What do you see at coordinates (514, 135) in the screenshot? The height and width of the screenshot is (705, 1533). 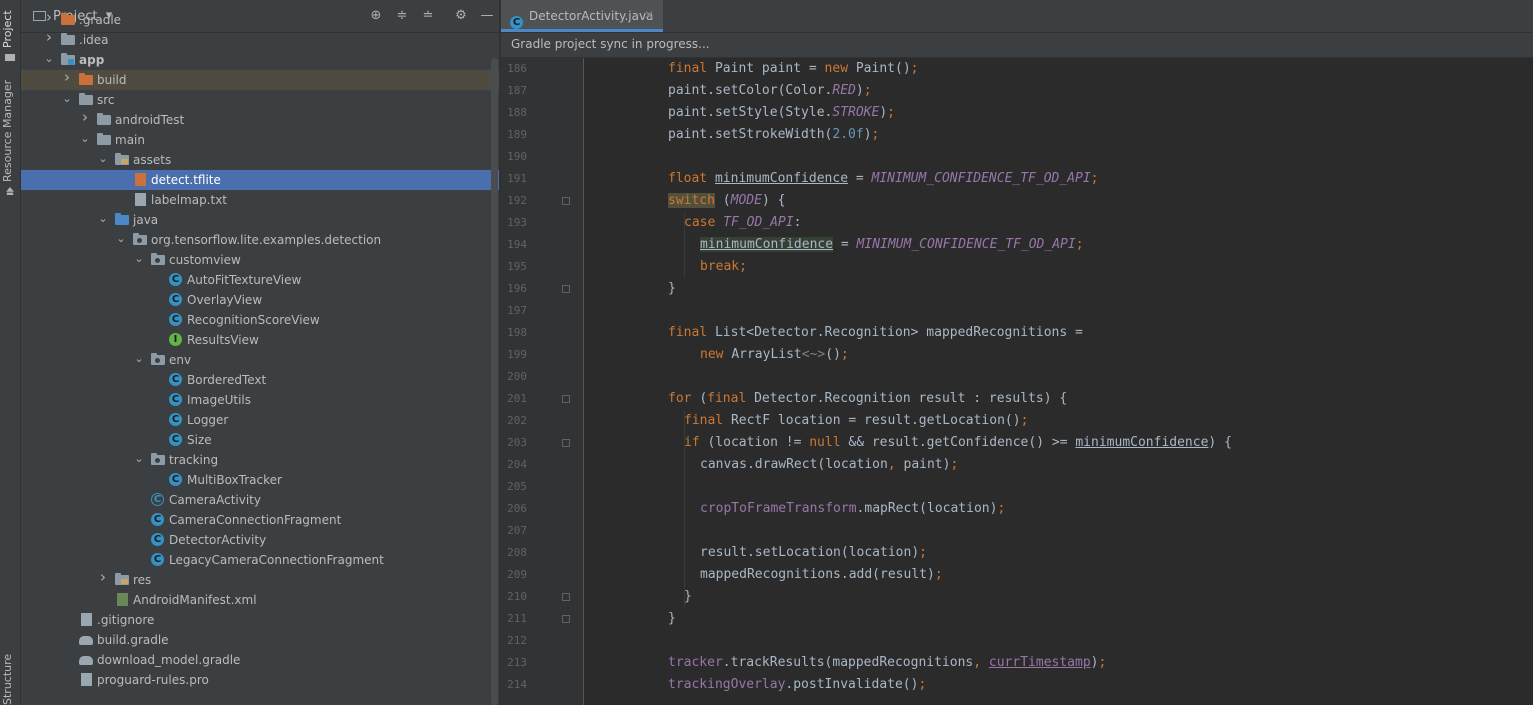 I see `line-number: 189` at bounding box center [514, 135].